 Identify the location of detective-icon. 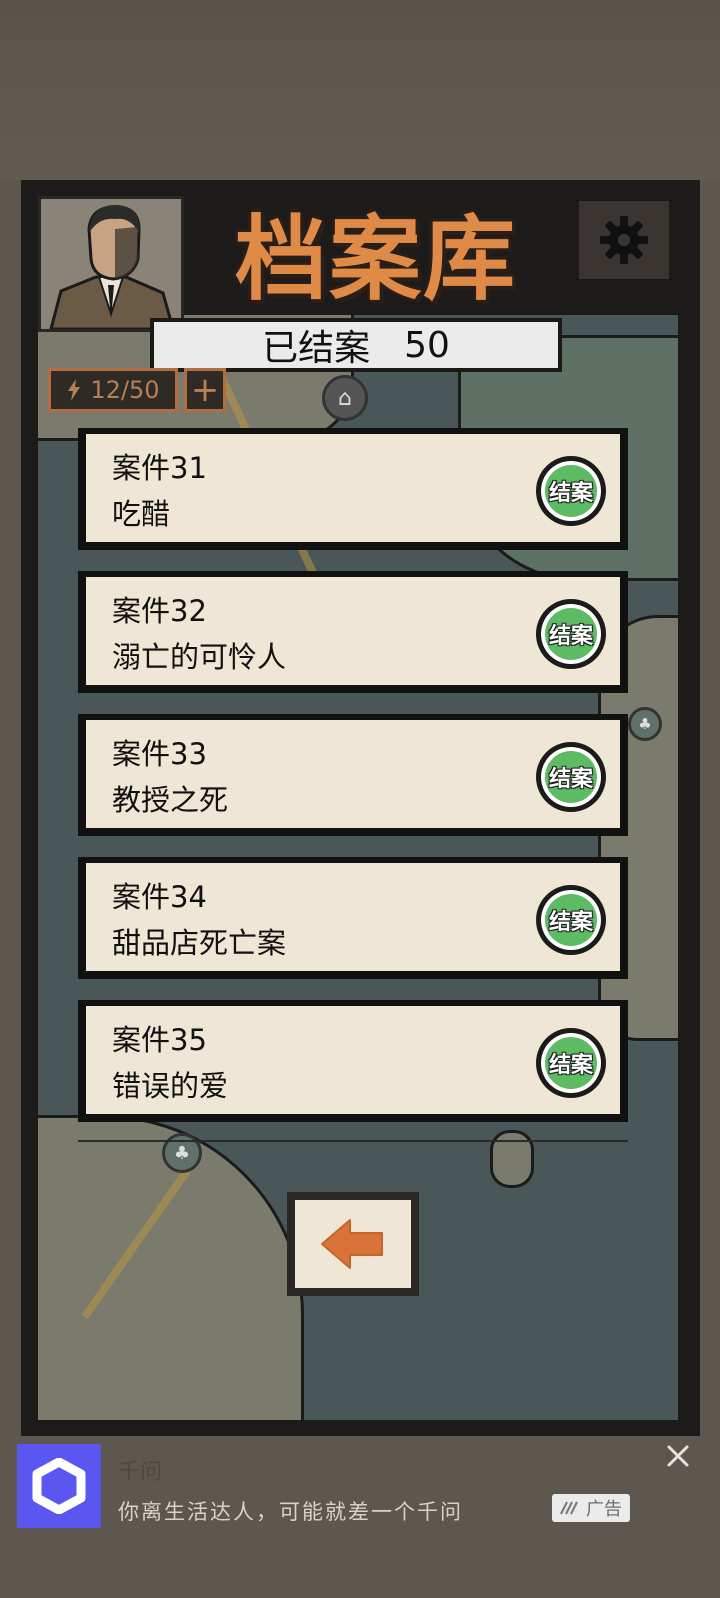
(111, 264).